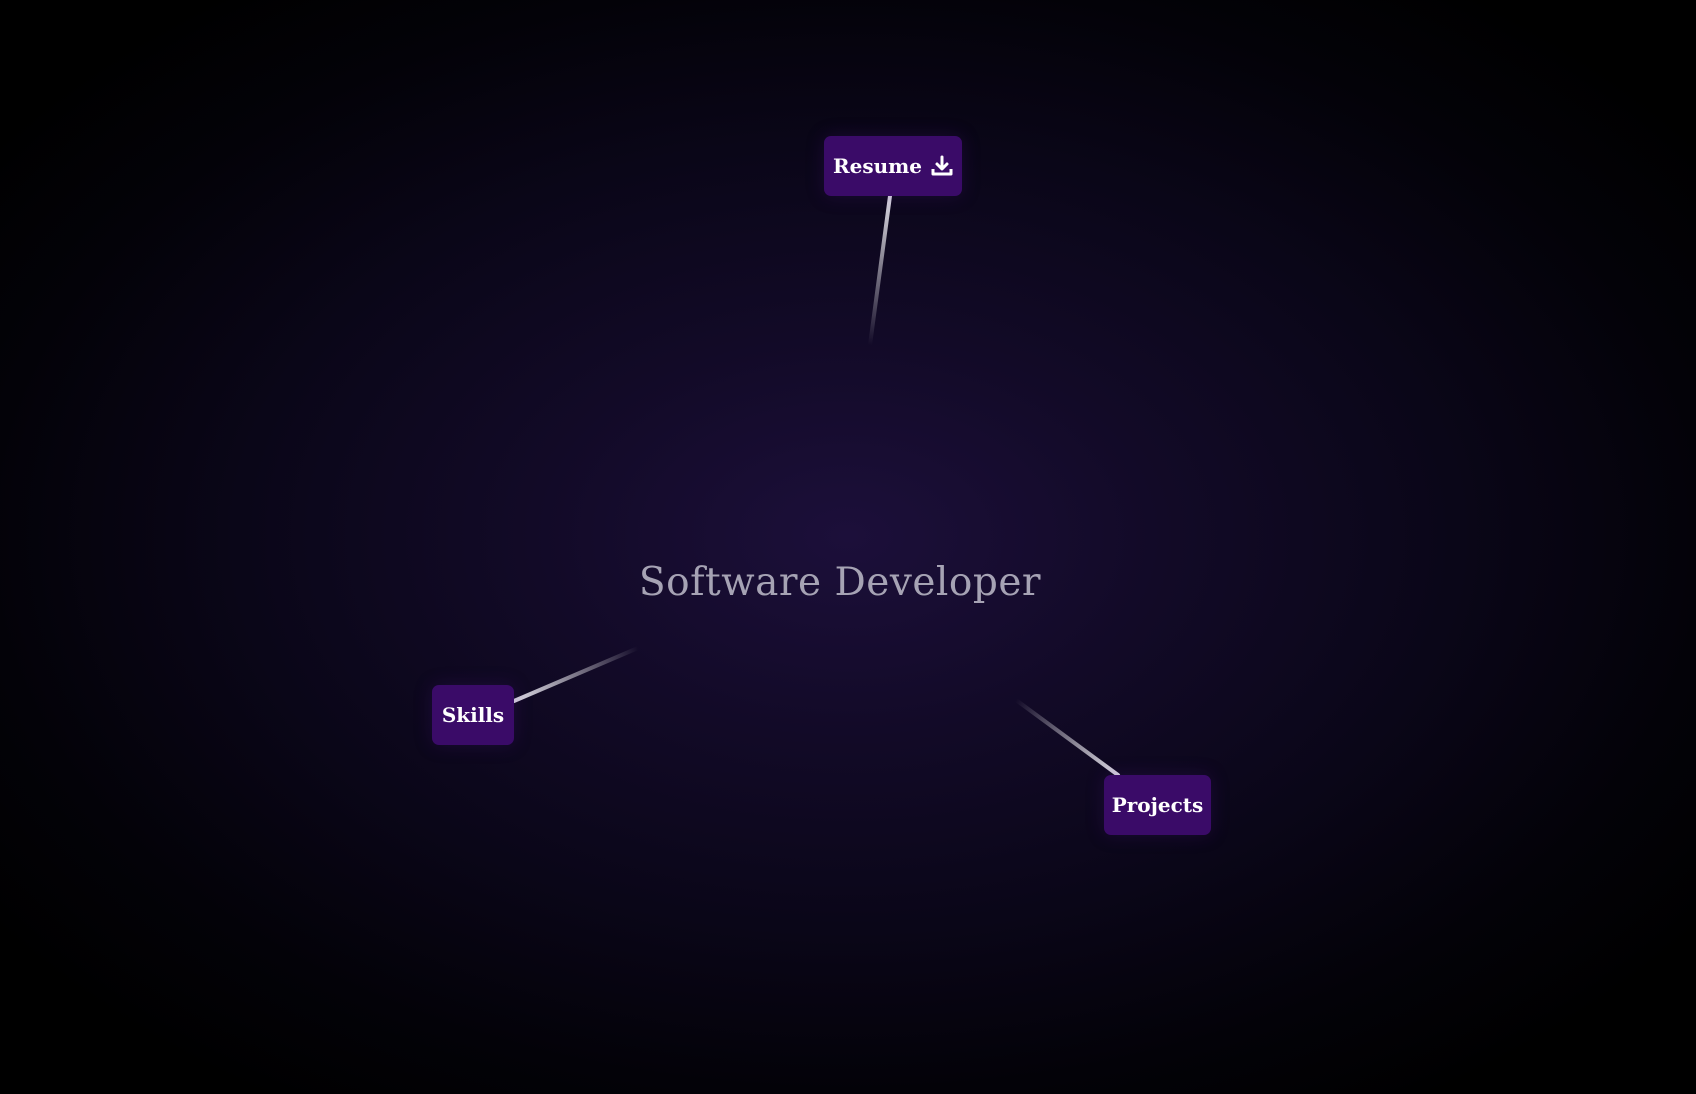 This screenshot has width=1696, height=1094. I want to click on skills-label: Skills, so click(473, 715).